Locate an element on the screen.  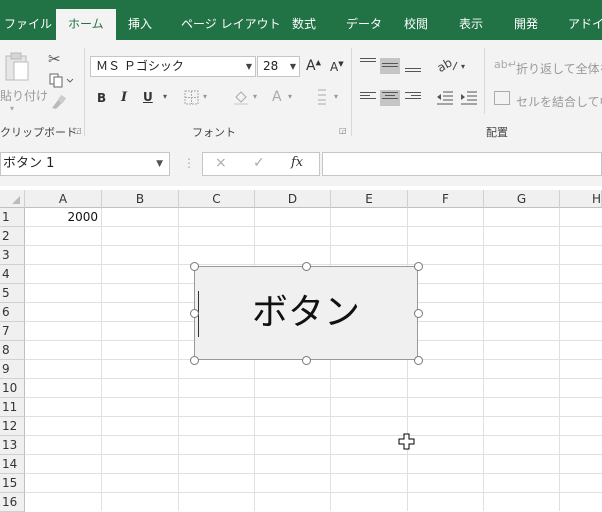
orientation-button: ab is located at coordinates (448, 66).